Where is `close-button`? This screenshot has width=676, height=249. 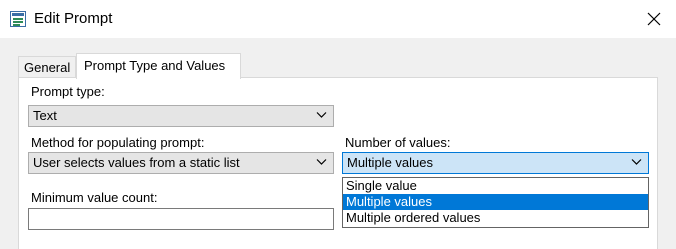 close-button is located at coordinates (654, 19).